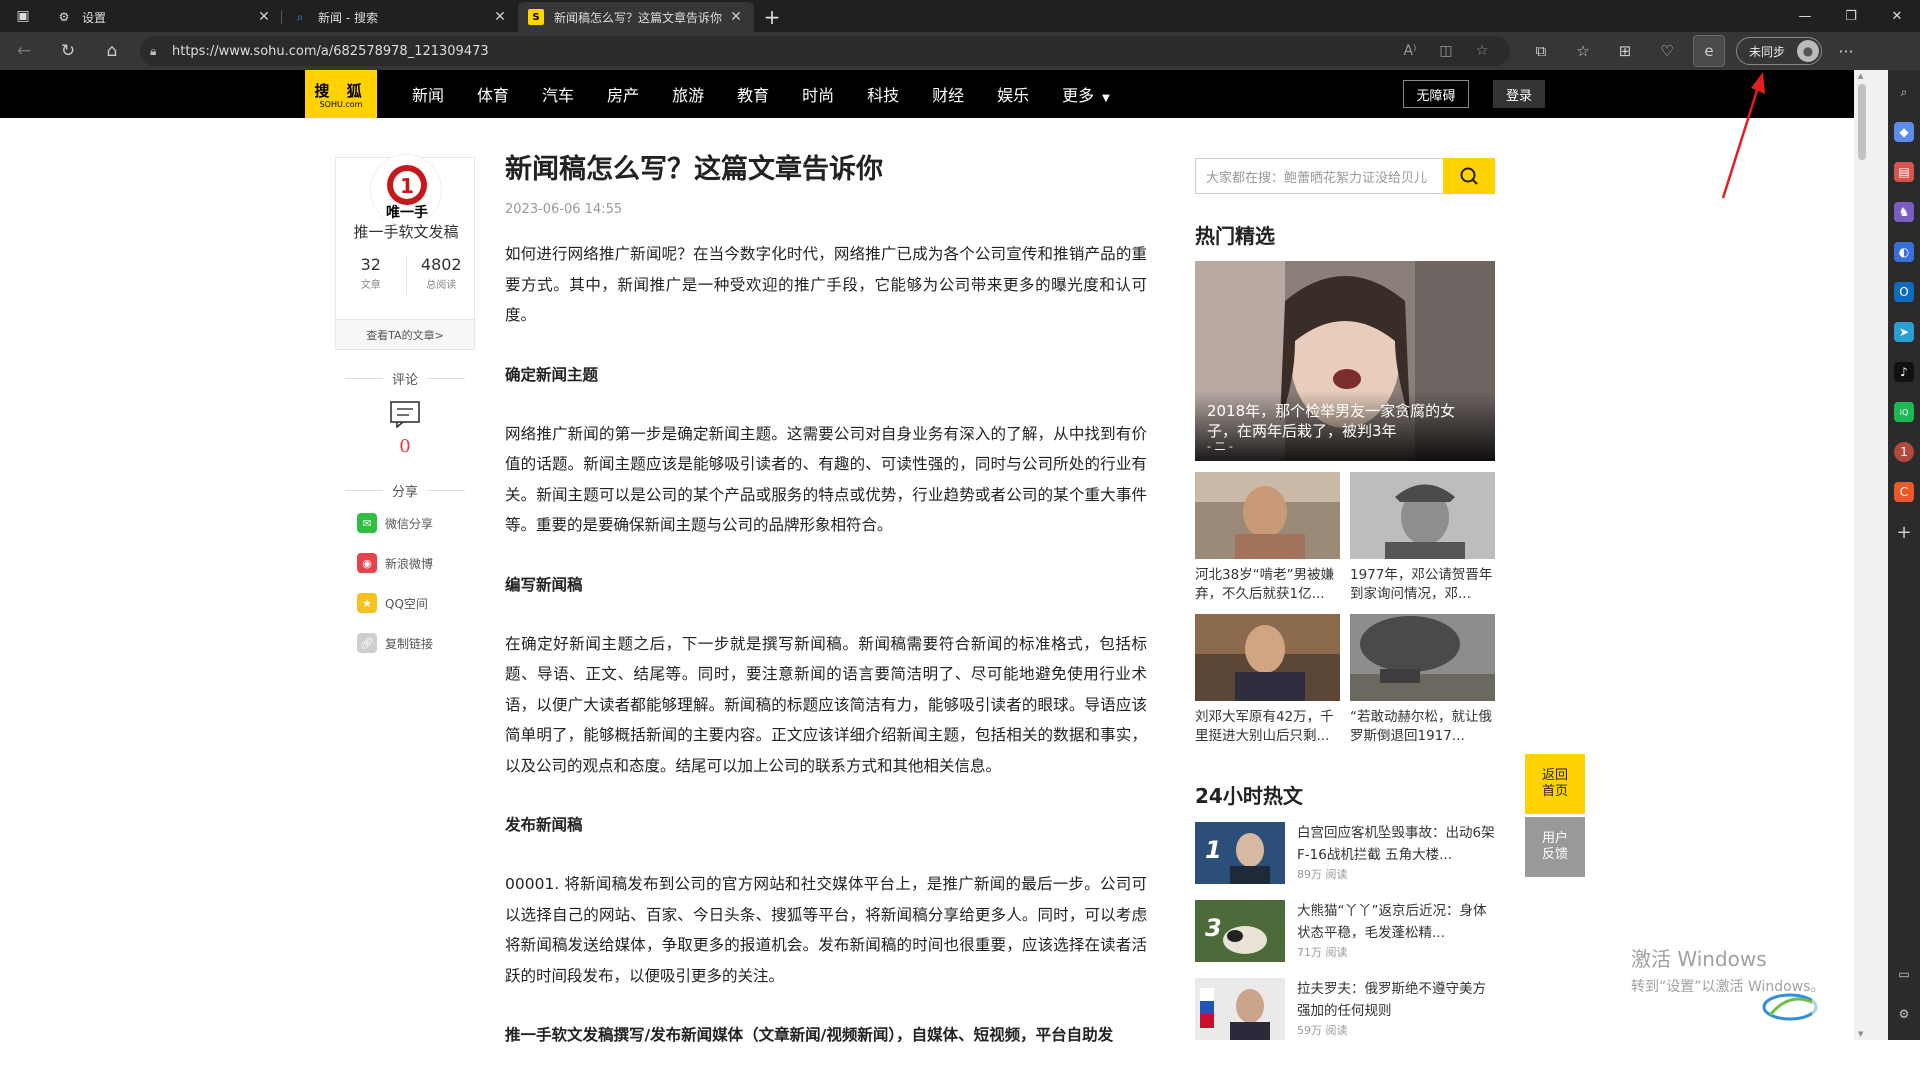  I want to click on performance-icon: ♡, so click(1667, 51).